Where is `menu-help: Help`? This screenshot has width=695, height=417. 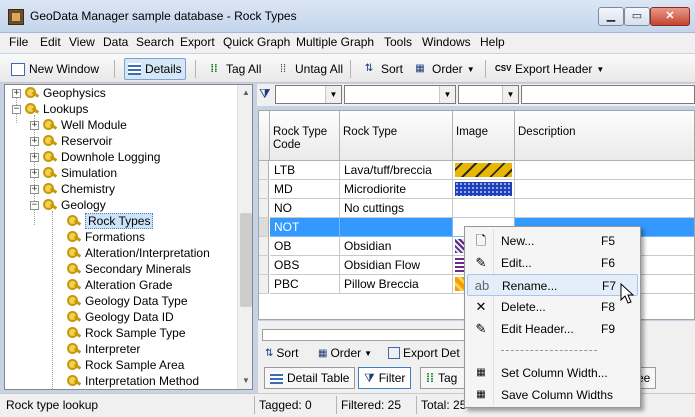 menu-help: Help is located at coordinates (492, 42).